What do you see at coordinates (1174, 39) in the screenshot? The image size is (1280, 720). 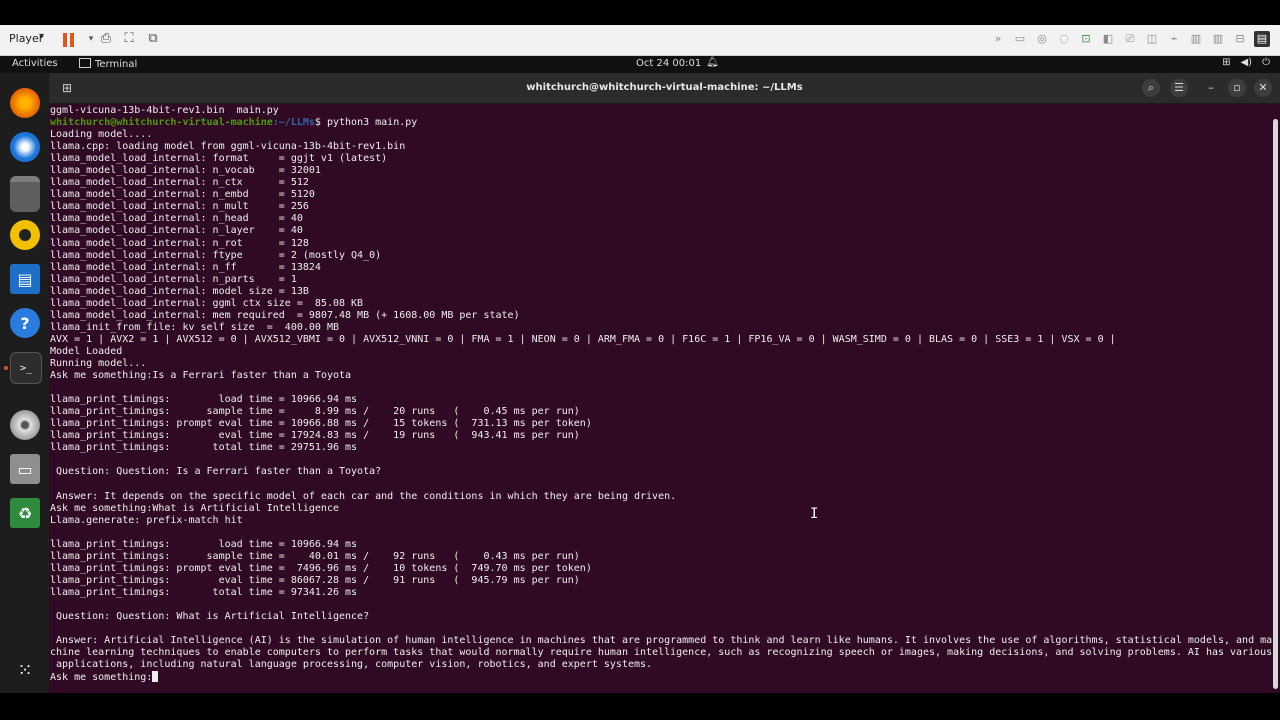 I see `bluetooth-icon: ⌁` at bounding box center [1174, 39].